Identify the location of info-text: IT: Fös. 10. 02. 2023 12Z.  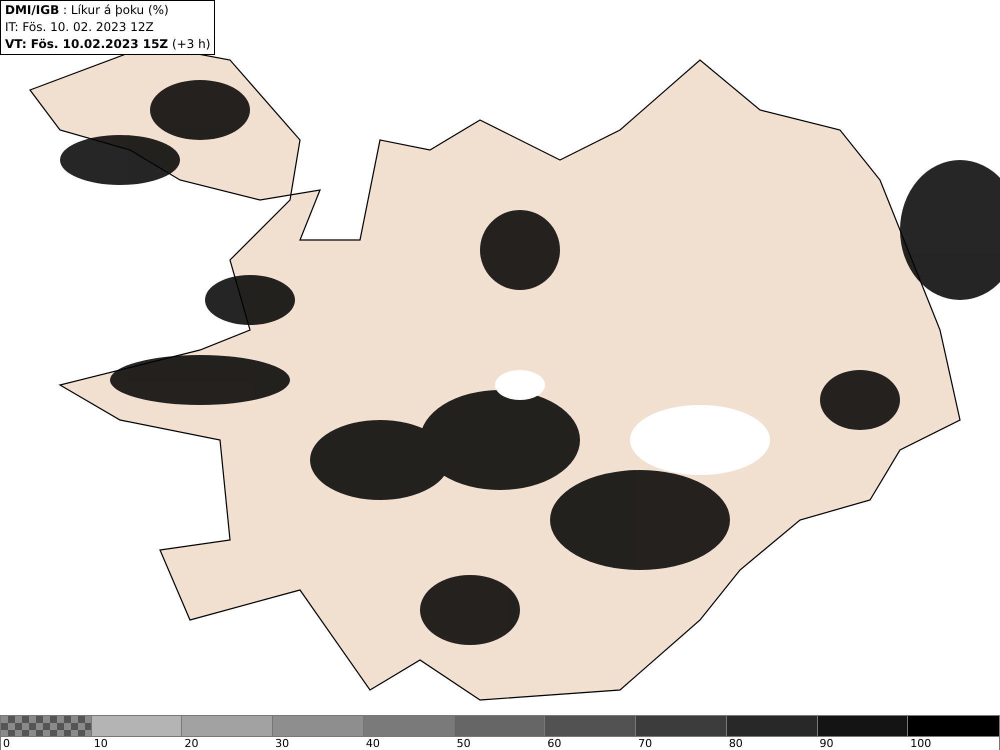
(80, 27).